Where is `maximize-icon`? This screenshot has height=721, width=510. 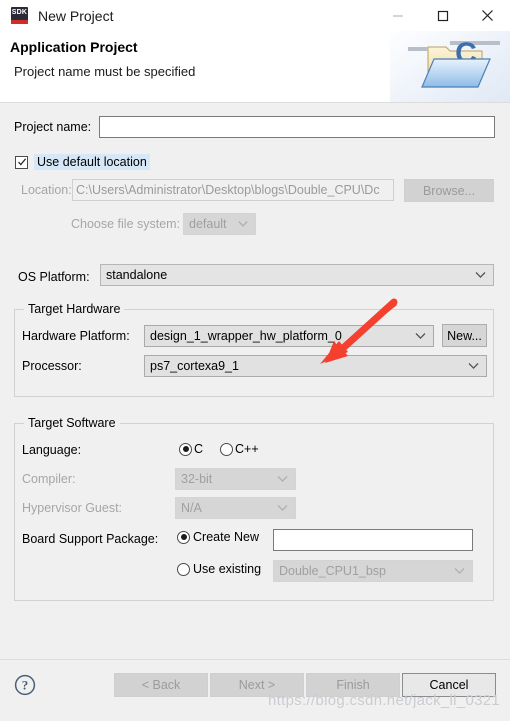 maximize-icon is located at coordinates (442, 15).